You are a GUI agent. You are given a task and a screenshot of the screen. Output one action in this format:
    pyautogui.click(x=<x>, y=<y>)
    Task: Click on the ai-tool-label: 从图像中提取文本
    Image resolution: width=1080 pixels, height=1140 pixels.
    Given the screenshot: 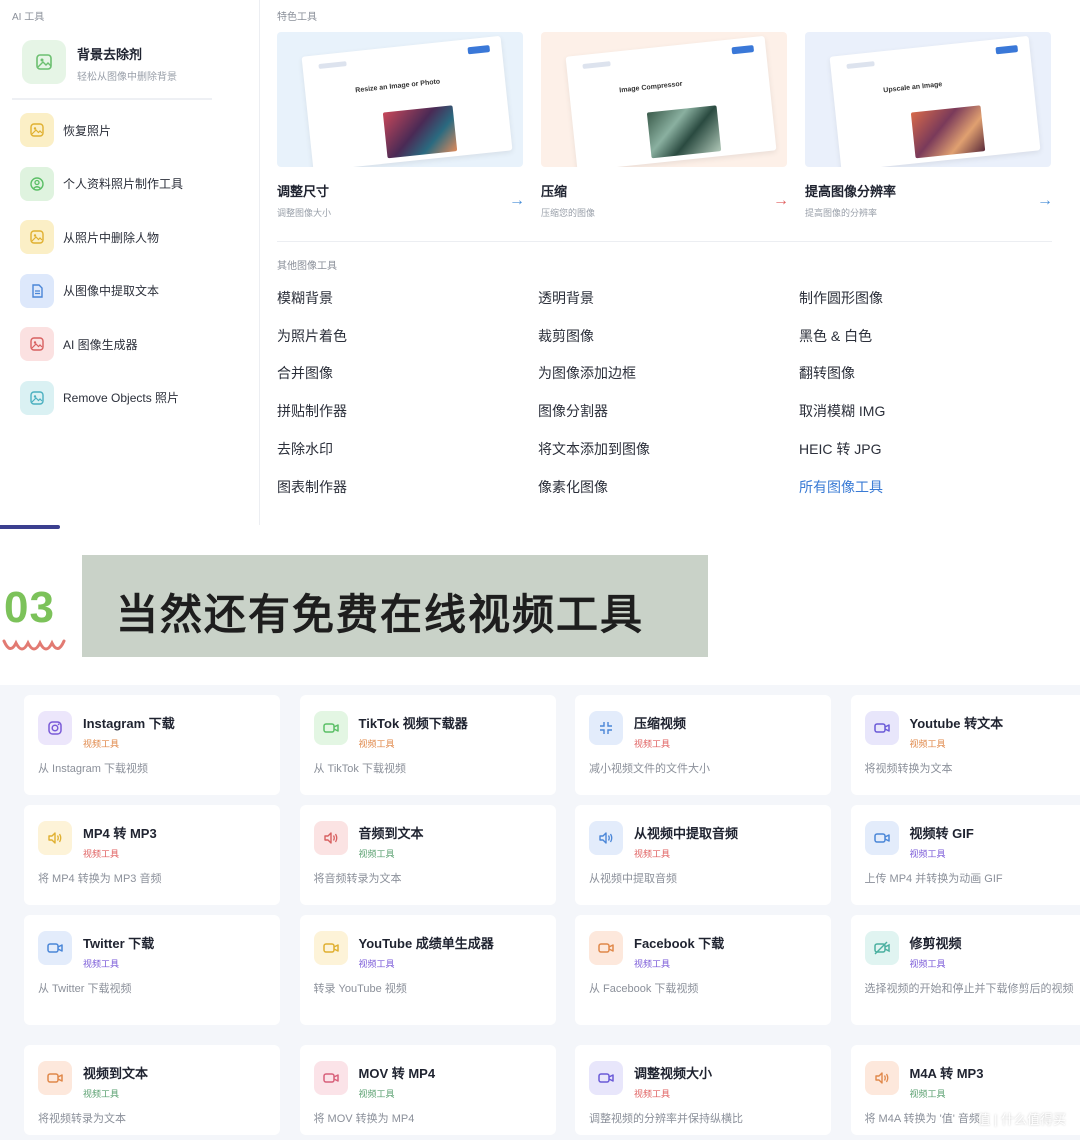 What is the action you would take?
    pyautogui.click(x=111, y=291)
    